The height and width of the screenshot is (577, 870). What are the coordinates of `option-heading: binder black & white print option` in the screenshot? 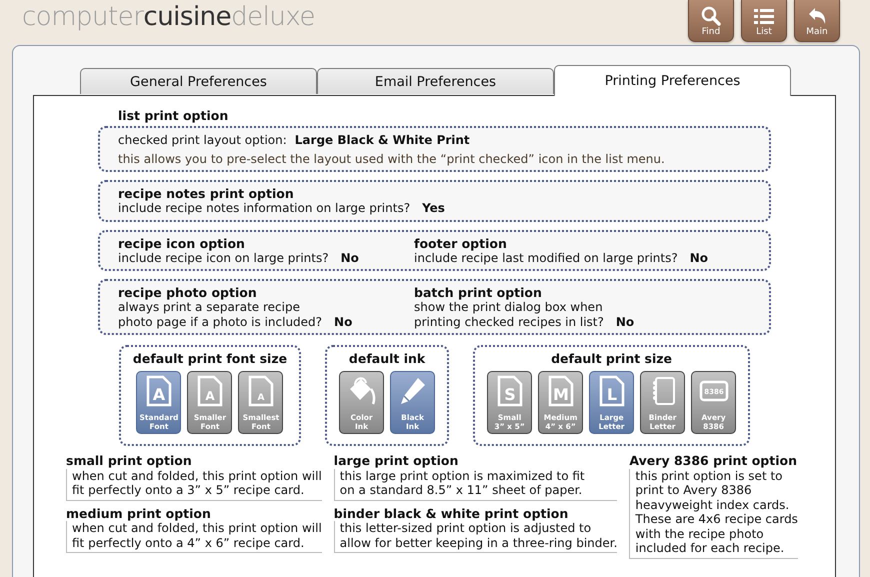 It's located at (452, 513).